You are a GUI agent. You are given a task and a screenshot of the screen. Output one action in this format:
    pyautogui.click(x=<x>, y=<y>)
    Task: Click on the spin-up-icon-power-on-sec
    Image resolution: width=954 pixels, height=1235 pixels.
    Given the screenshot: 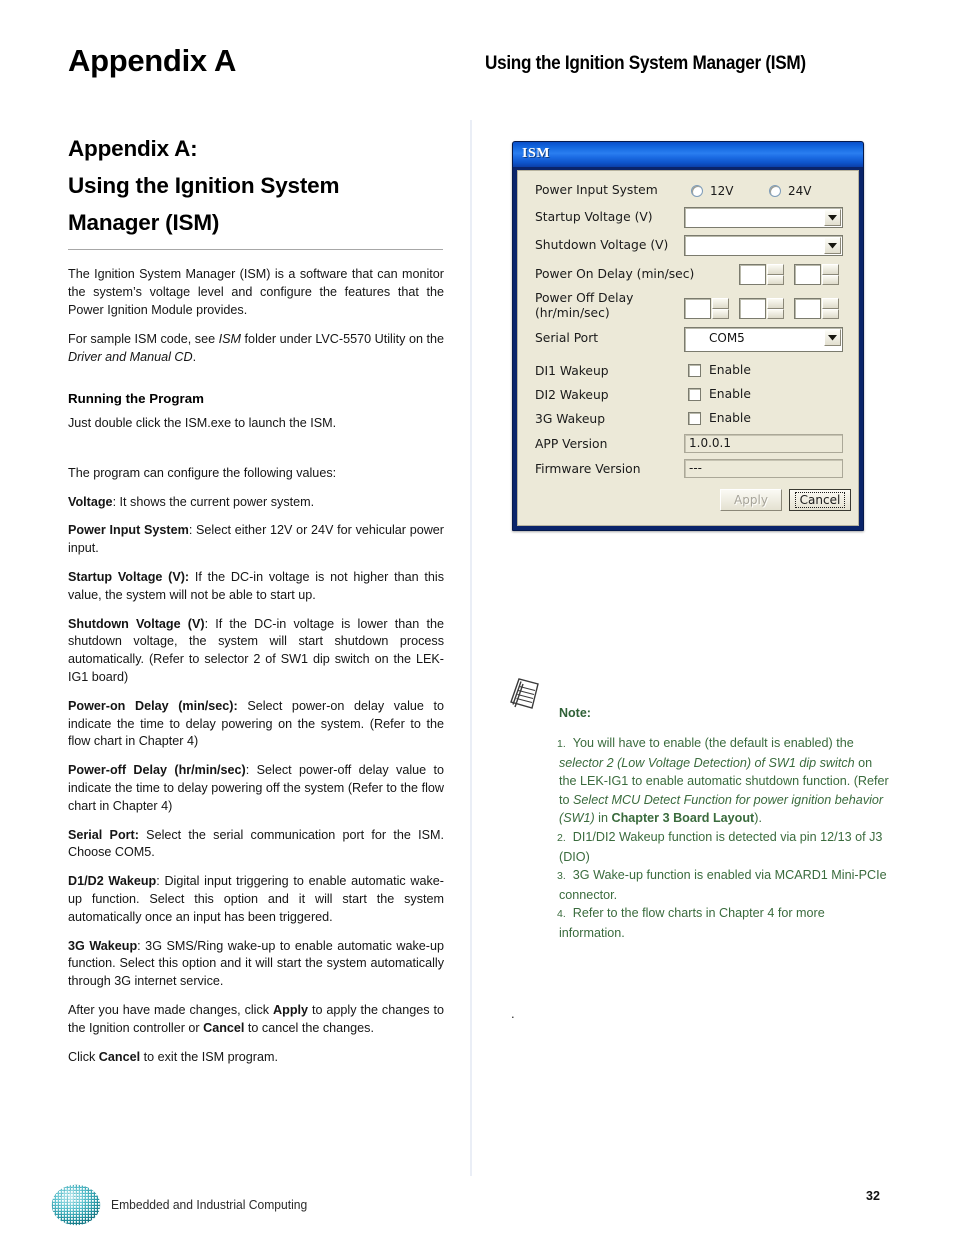 What is the action you would take?
    pyautogui.click(x=830, y=269)
    